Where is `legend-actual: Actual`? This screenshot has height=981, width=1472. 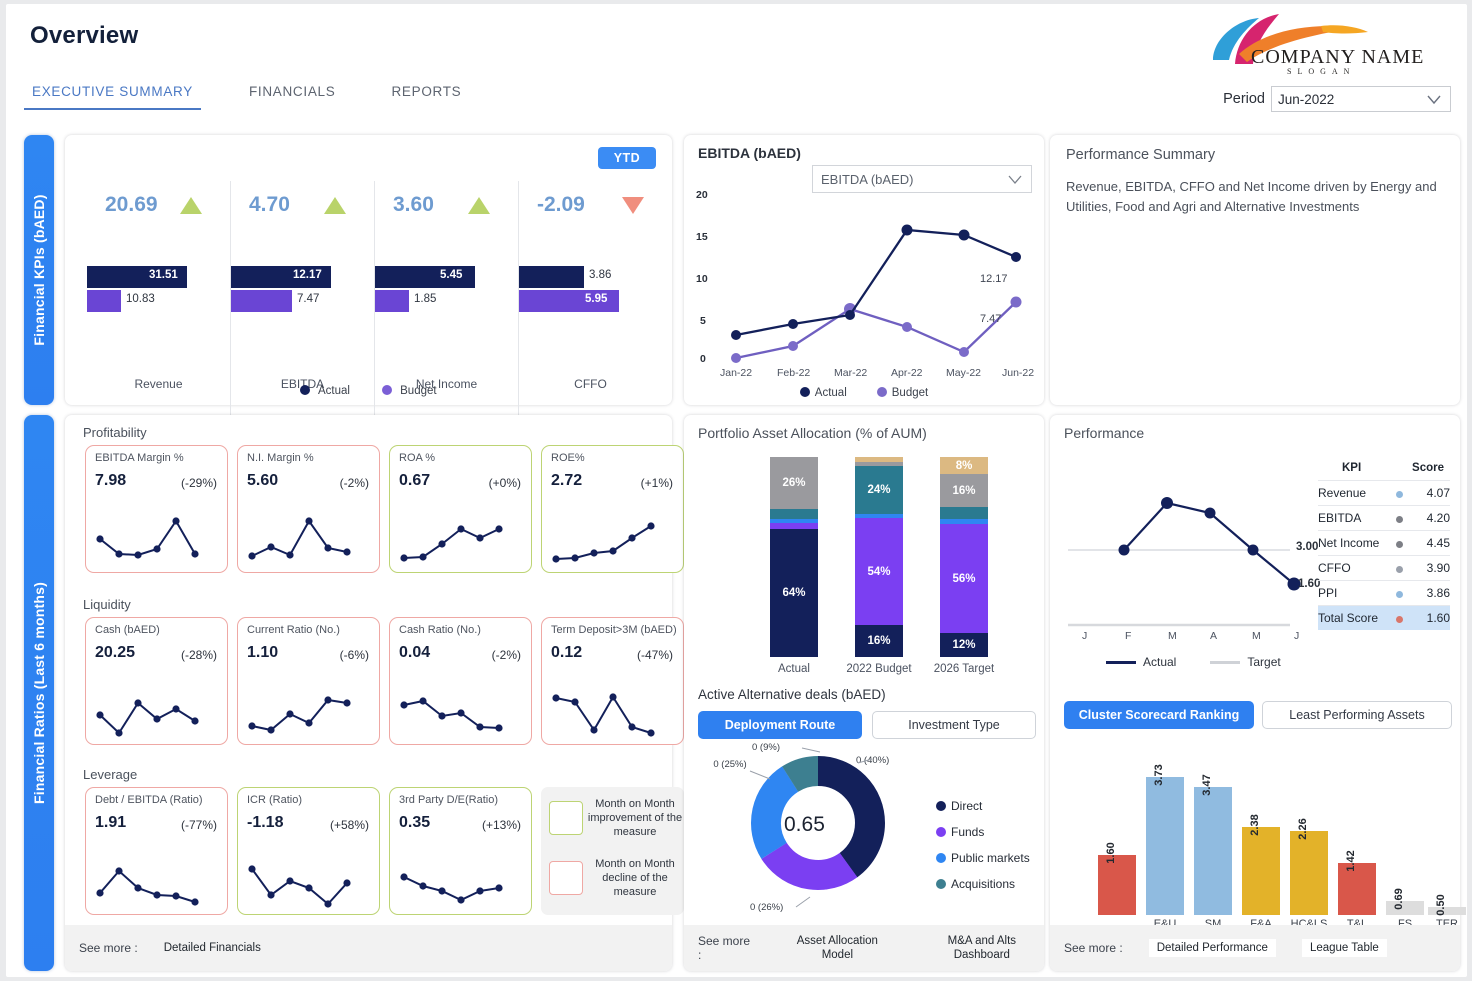 legend-actual: Actual is located at coordinates (823, 393).